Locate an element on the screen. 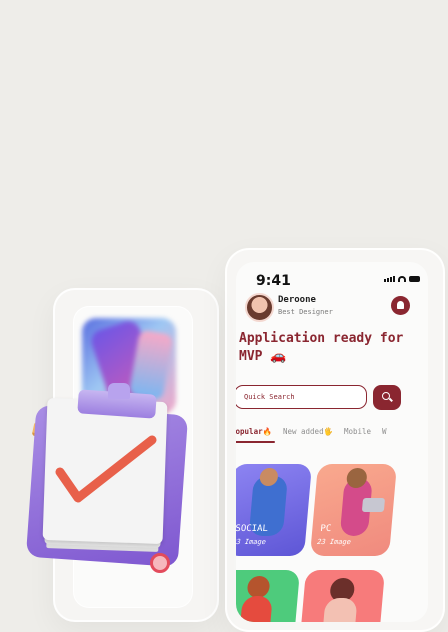 Image resolution: width=448 pixels, height=632 pixels. status-time: 9:41 is located at coordinates (273, 281).